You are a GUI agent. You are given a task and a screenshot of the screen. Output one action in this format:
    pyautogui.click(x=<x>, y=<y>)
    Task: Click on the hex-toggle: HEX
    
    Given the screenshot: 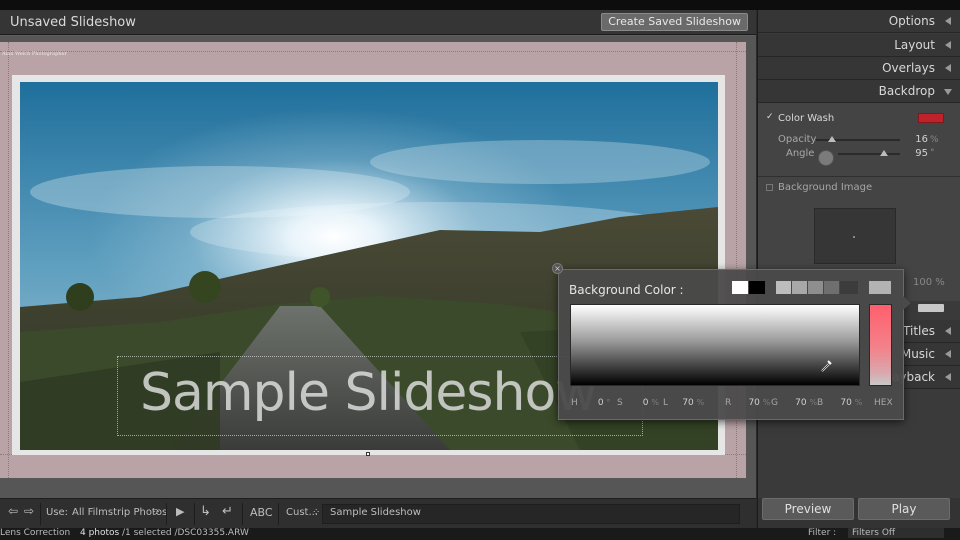 What is the action you would take?
    pyautogui.click(x=883, y=403)
    